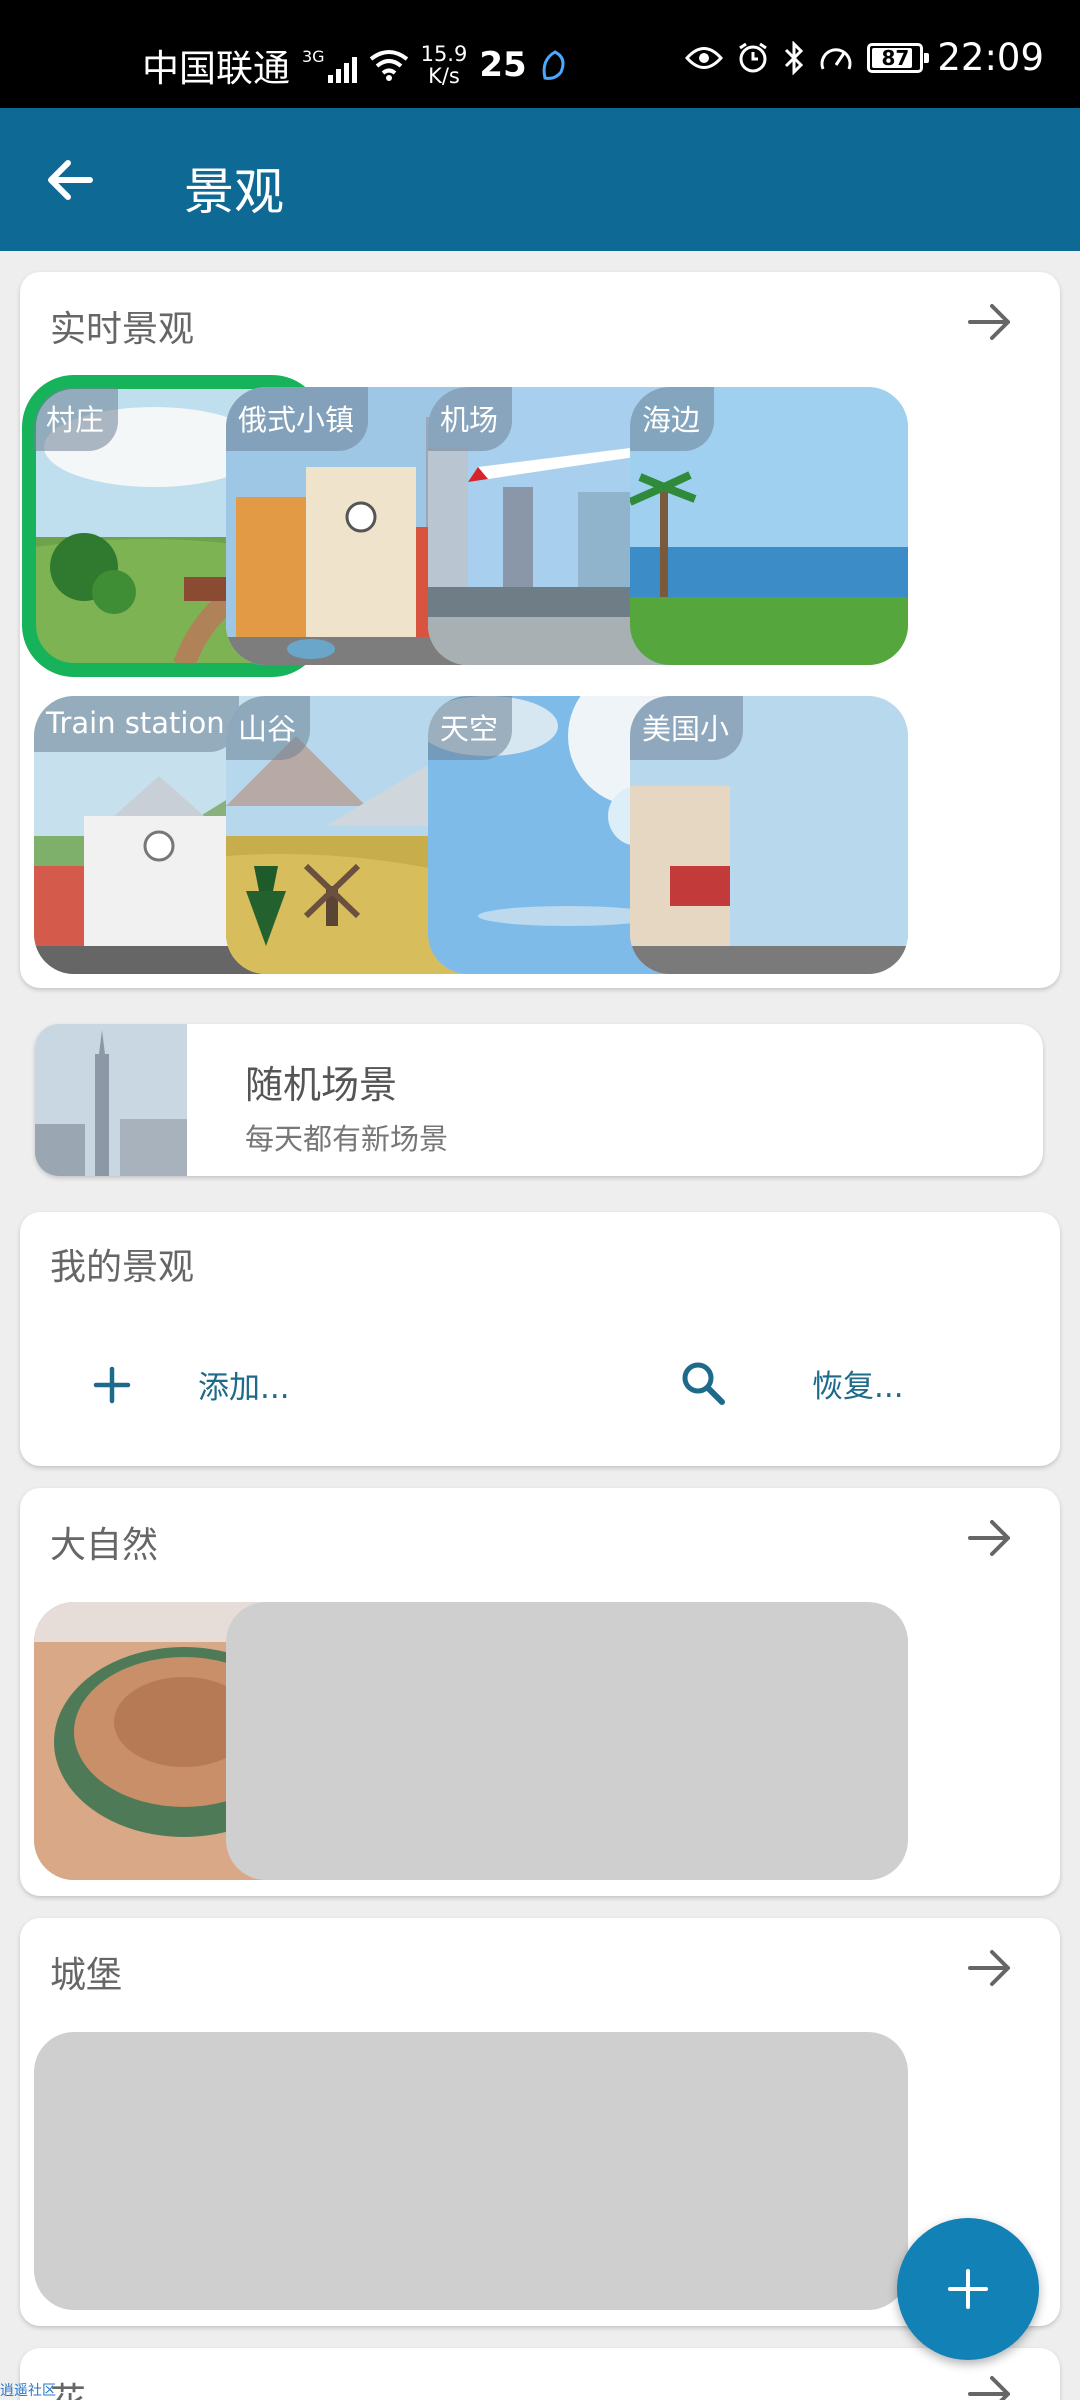  What do you see at coordinates (347, 1139) in the screenshot?
I see `random-scene-subtitle: 每天都有新场景` at bounding box center [347, 1139].